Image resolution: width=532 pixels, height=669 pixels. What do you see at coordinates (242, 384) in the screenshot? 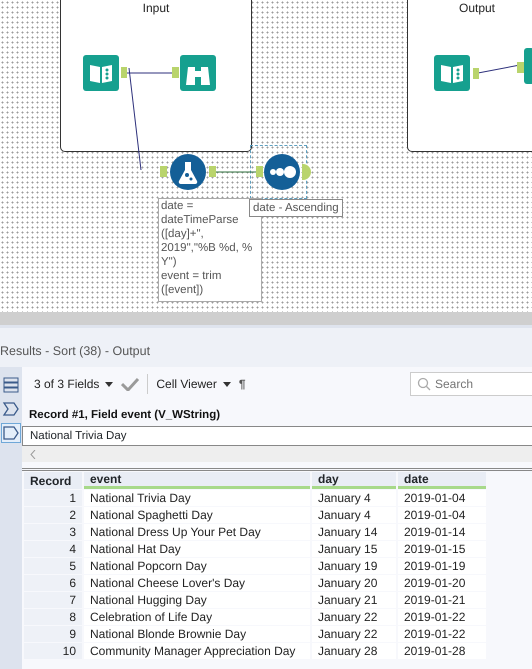
I see `pilcrow-button: ¶` at bounding box center [242, 384].